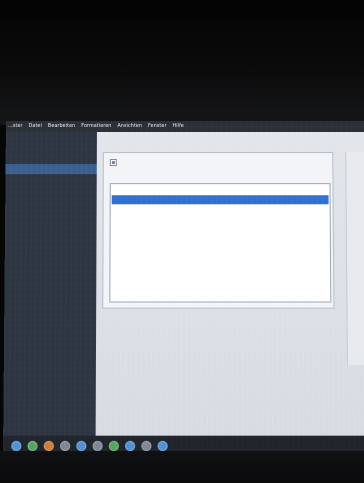 Image resolution: width=364 pixels, height=483 pixels. What do you see at coordinates (113, 163) in the screenshot?
I see `option-checkbox` at bounding box center [113, 163].